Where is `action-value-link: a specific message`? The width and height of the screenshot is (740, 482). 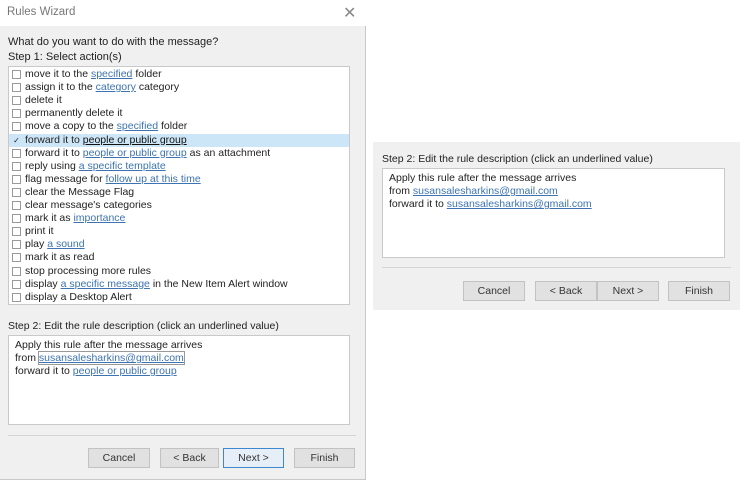
action-value-link: a specific message is located at coordinates (105, 284).